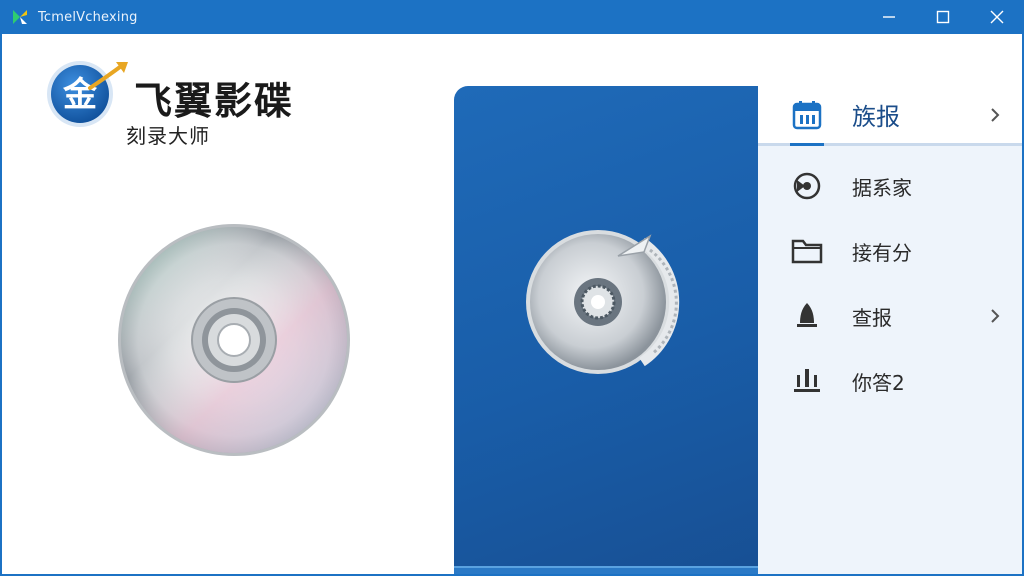  I want to click on disc-burn-icon, so click(807, 186).